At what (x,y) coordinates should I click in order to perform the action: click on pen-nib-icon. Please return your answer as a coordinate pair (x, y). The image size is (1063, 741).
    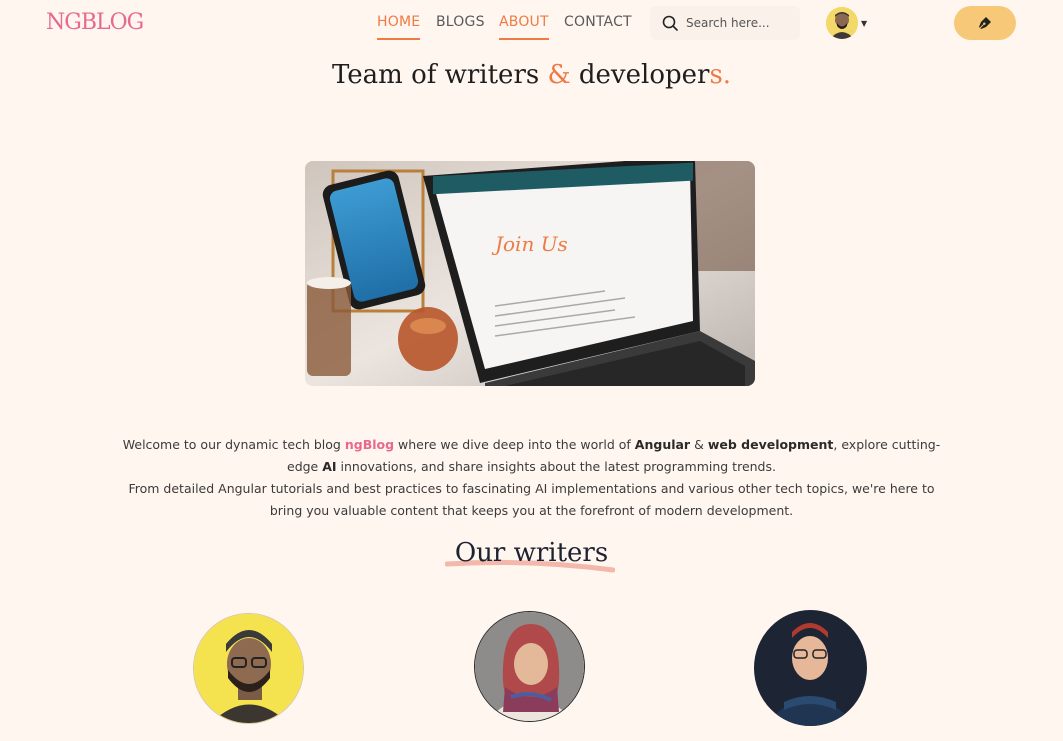
    Looking at the image, I should click on (984, 23).